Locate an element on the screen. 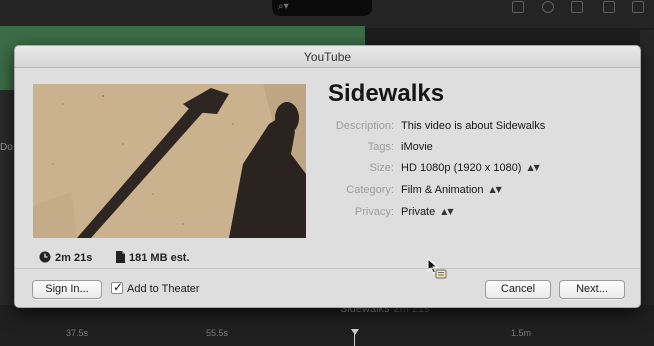  search-icon: ⌕▾ is located at coordinates (283, 6).